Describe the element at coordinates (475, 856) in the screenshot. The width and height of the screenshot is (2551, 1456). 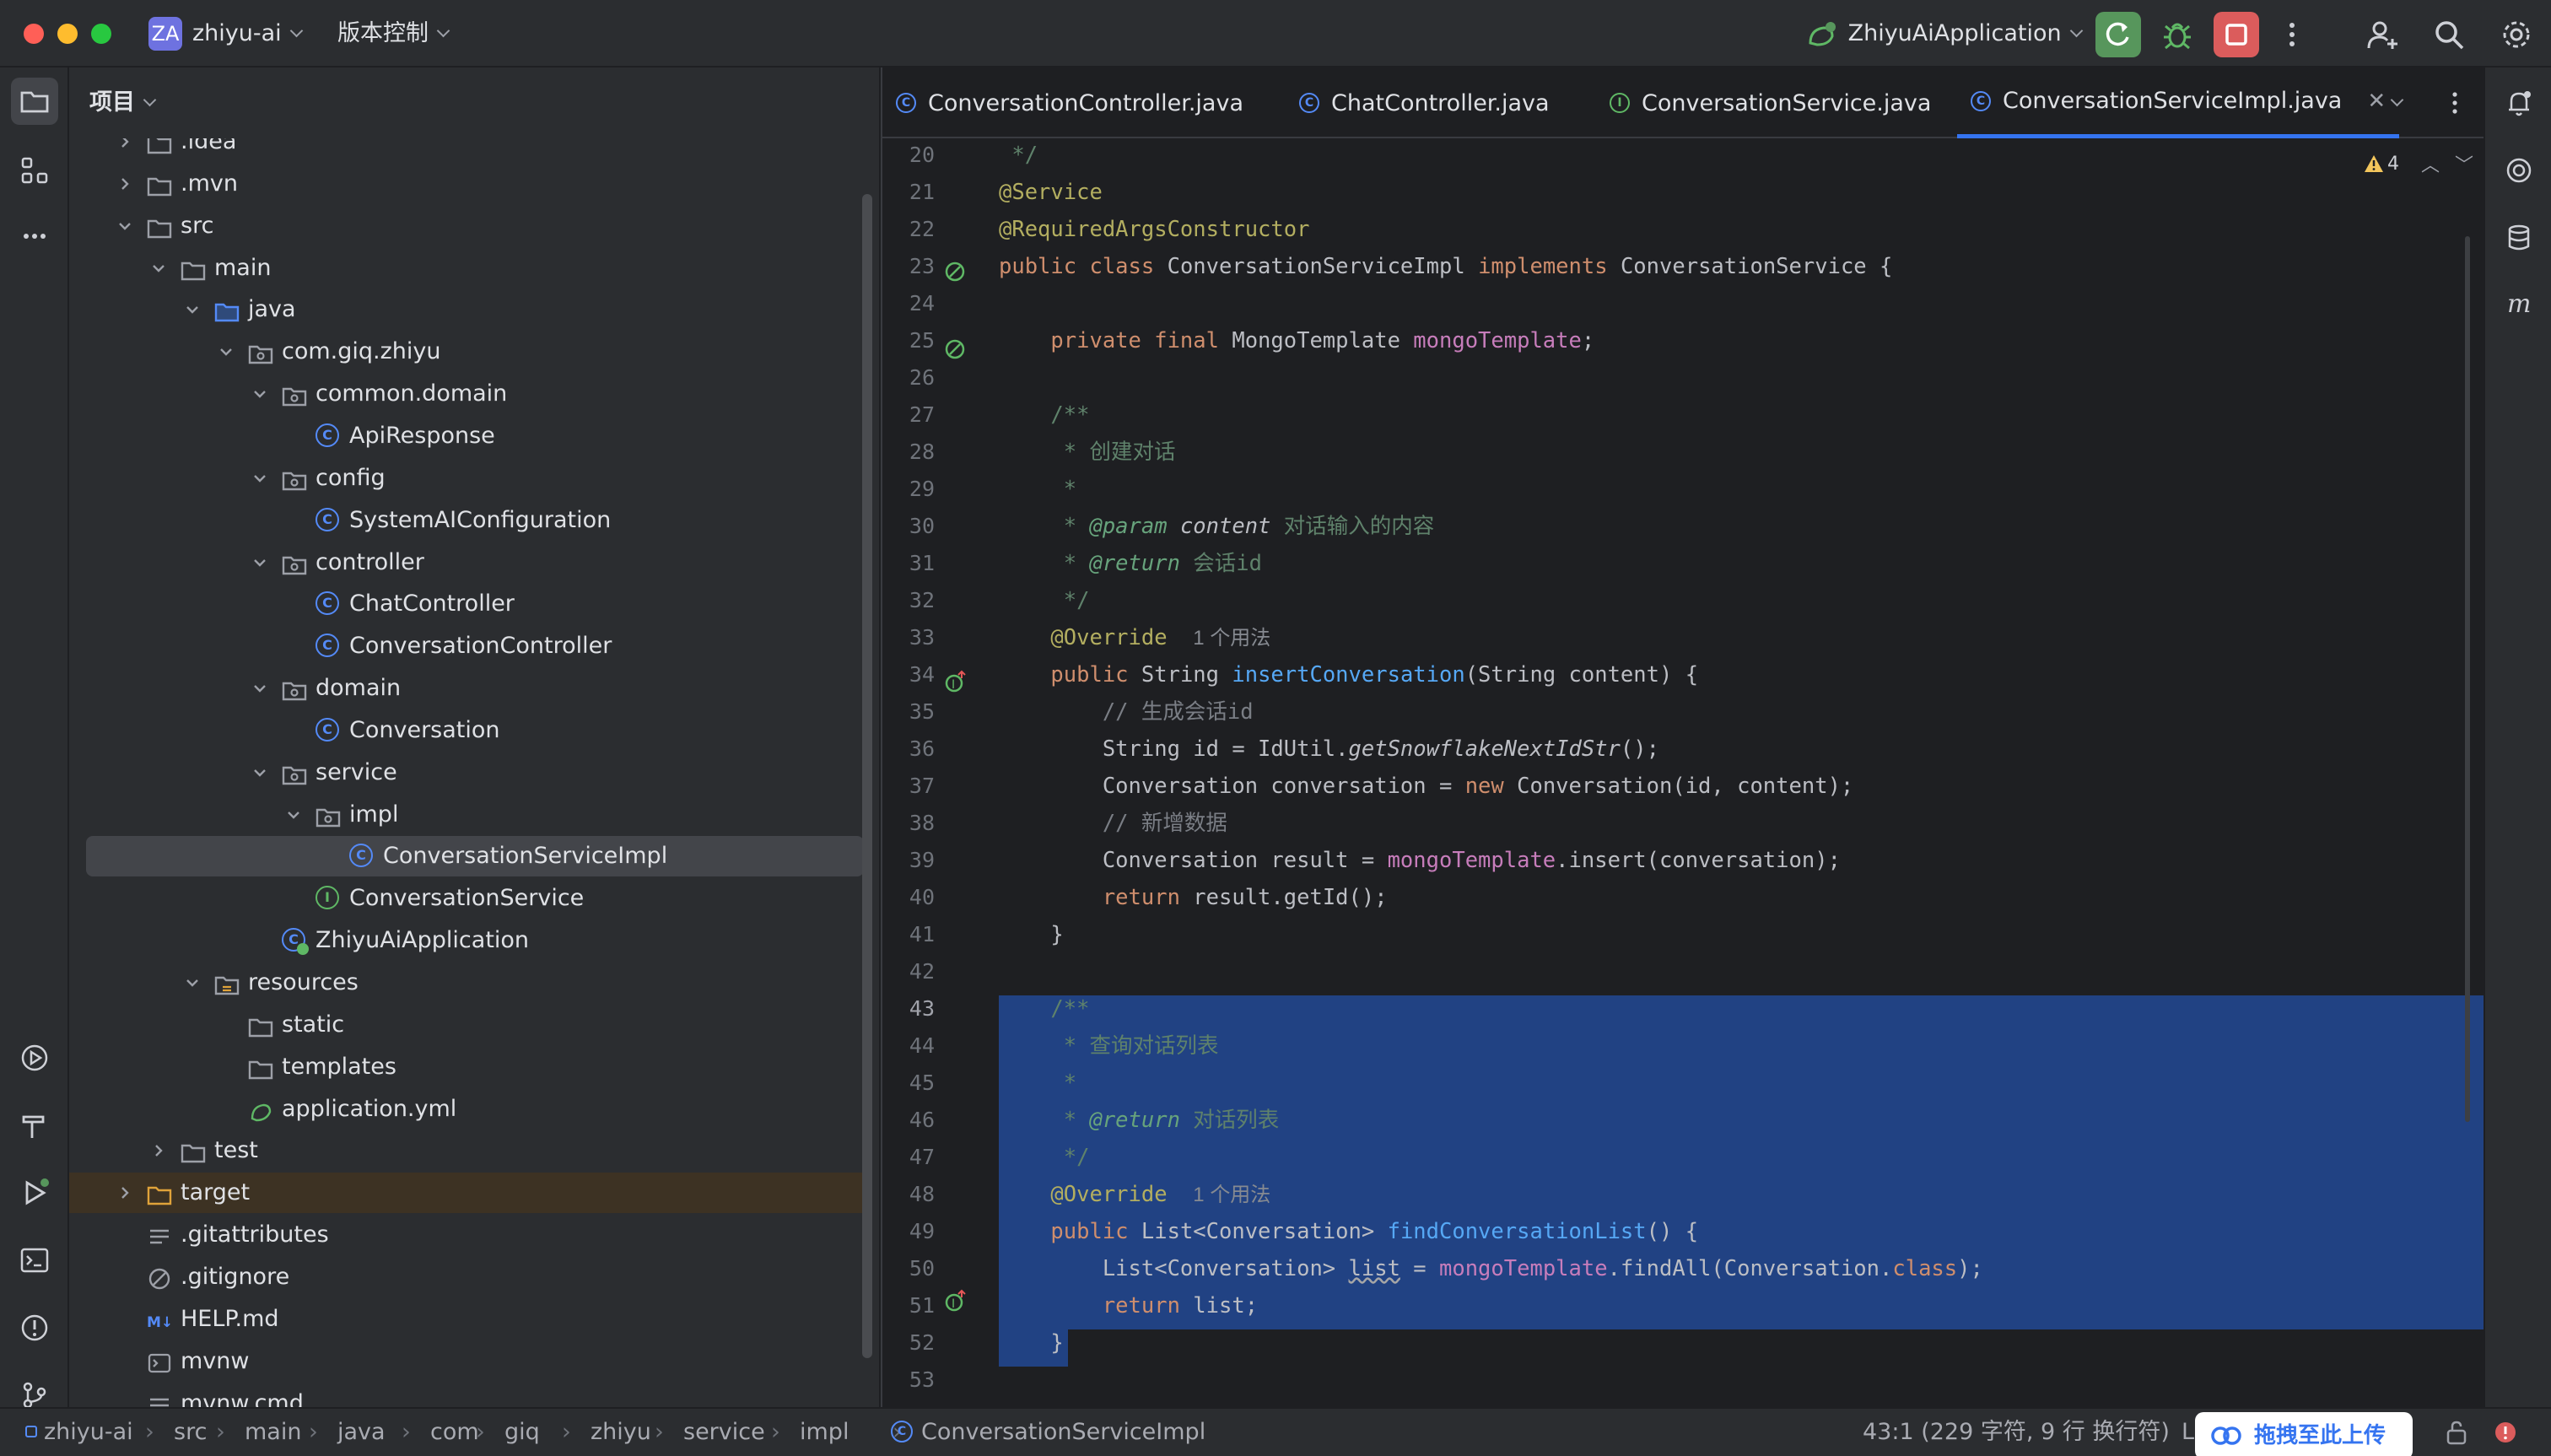
I see `tree-item: C ConversationServiceImpl` at that location.